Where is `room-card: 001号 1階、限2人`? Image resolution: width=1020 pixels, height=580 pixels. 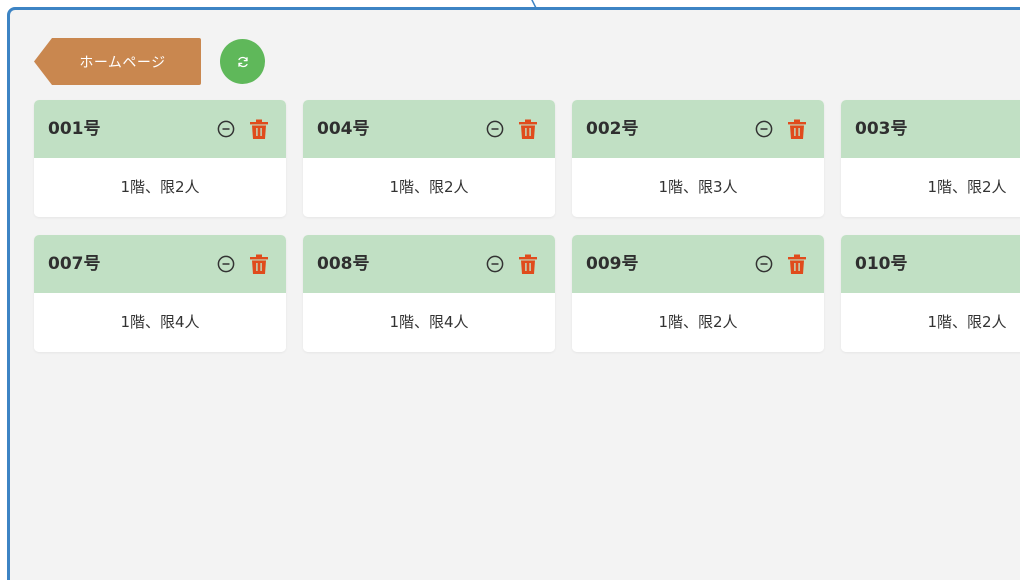
room-card: 001号 1階、限2人 is located at coordinates (160, 158).